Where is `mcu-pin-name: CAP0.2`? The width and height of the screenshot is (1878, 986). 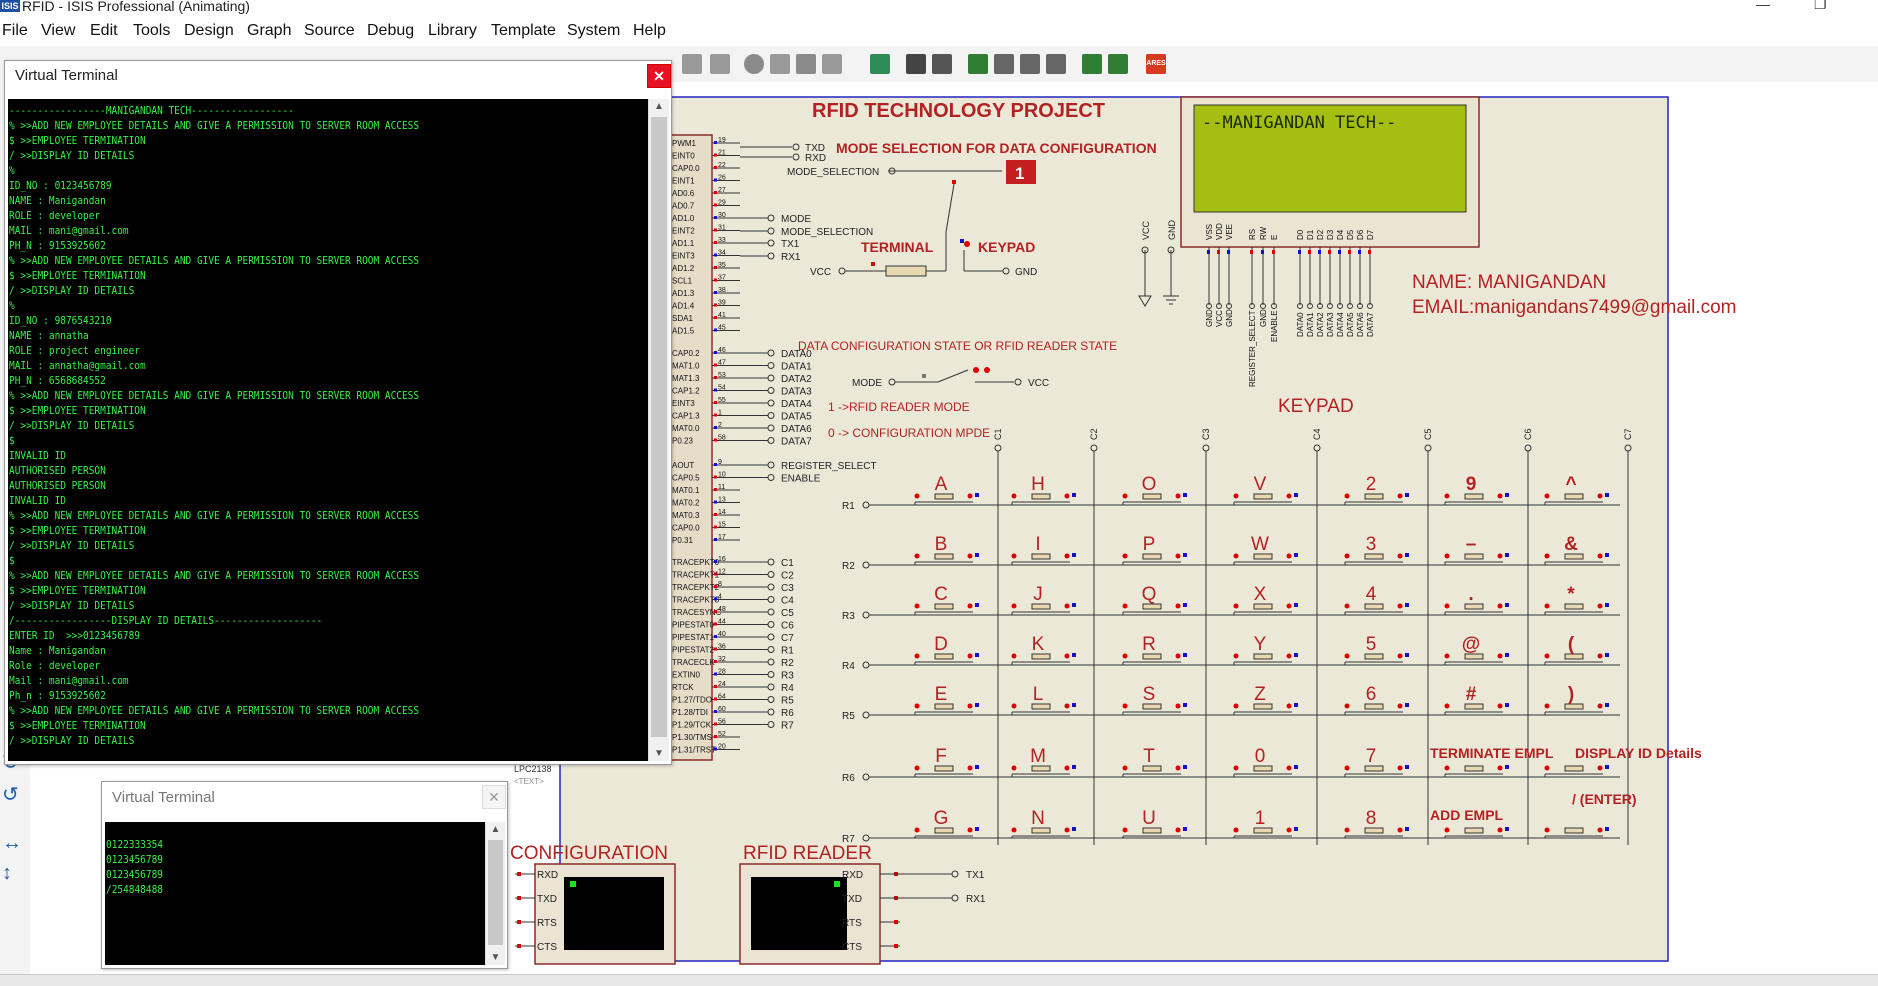 mcu-pin-name: CAP0.2 is located at coordinates (686, 353).